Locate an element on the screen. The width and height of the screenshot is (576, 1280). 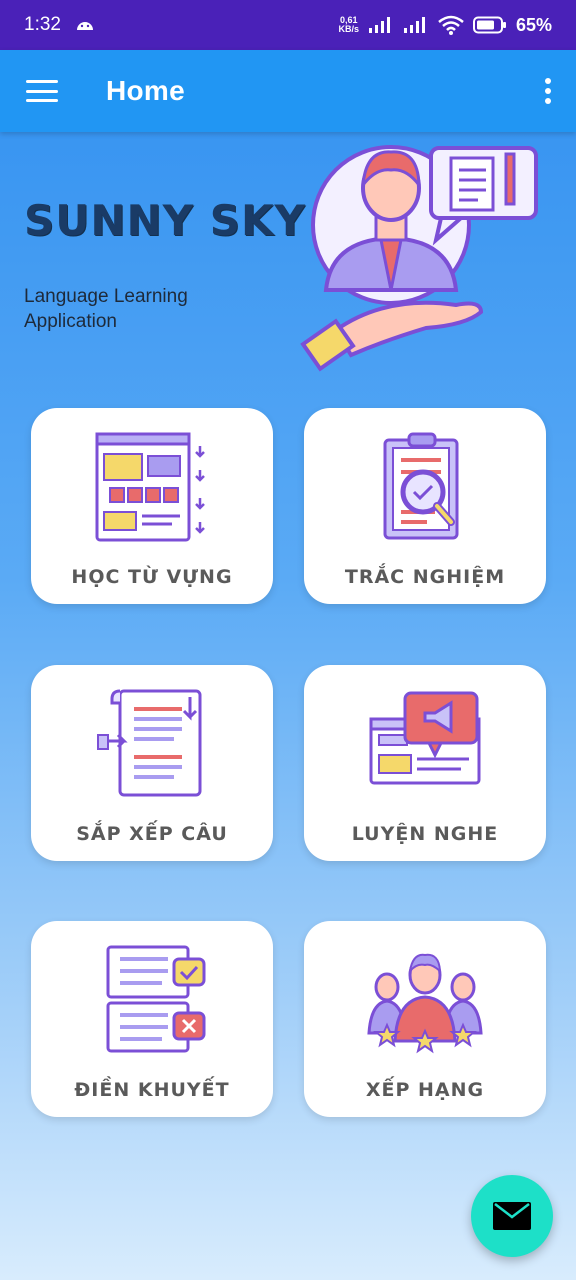
card-vocabulary: HỌC TỪ VỰNG is located at coordinates (152, 506).